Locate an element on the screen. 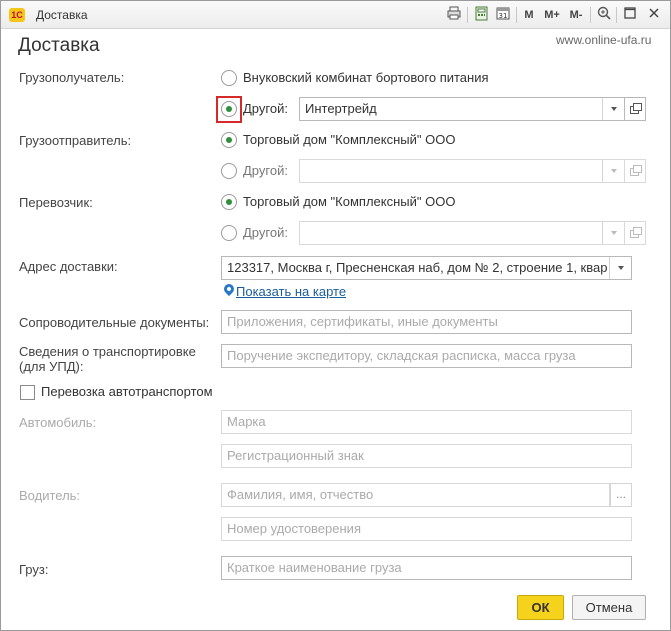 The width and height of the screenshot is (671, 631). vehicle-reg-input: Регистрационный знак is located at coordinates (426, 456).